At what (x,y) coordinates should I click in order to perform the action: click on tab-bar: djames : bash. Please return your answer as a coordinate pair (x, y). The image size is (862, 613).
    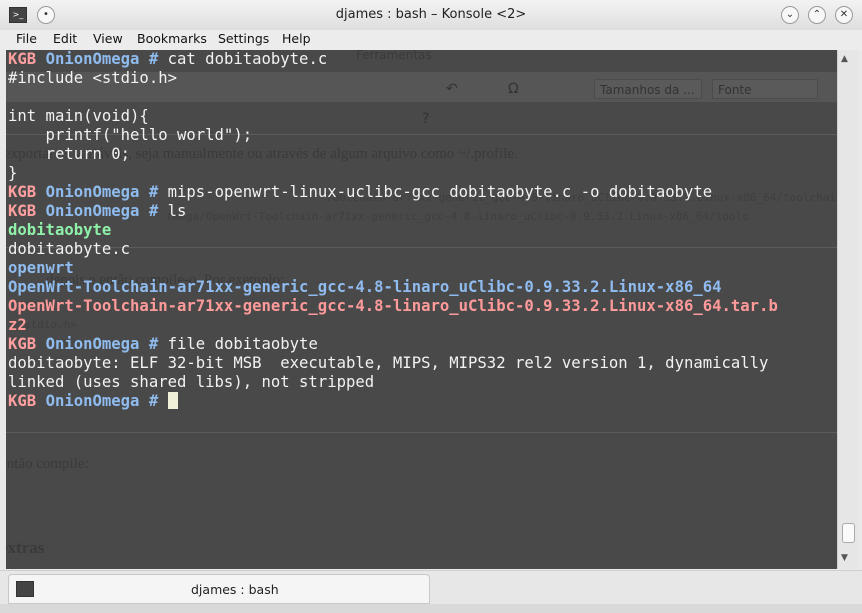
    Looking at the image, I should click on (431, 587).